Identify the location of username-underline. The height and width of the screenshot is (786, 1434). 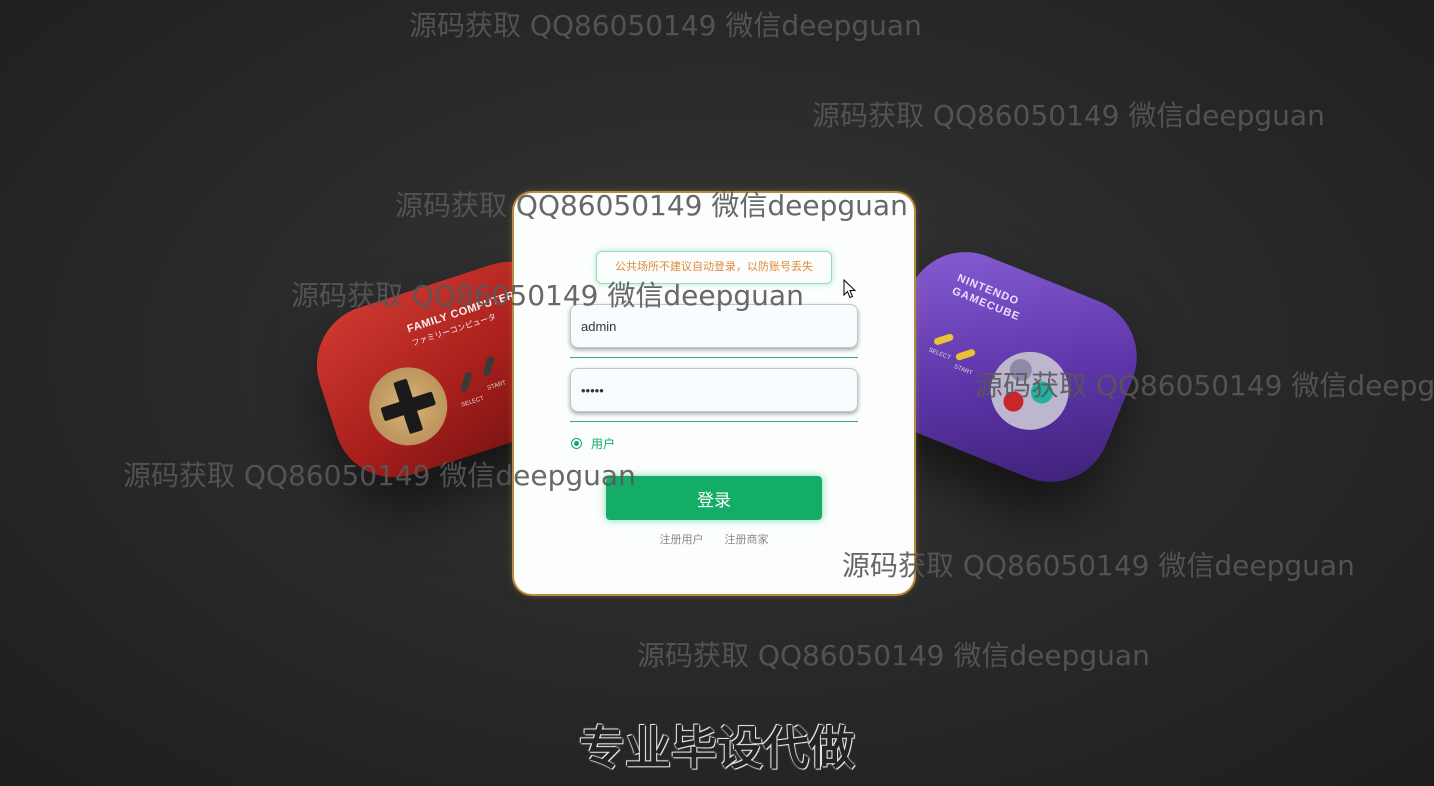
(714, 357).